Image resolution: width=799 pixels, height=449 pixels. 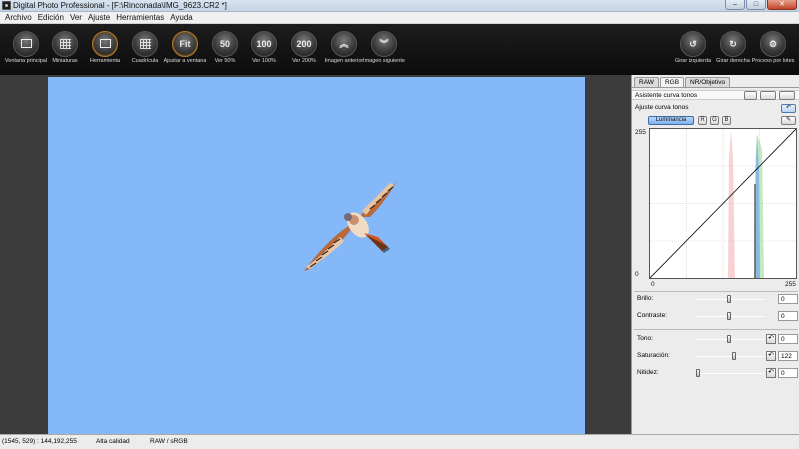 I want to click on zoom-50-icon: 50, so click(x=225, y=44).